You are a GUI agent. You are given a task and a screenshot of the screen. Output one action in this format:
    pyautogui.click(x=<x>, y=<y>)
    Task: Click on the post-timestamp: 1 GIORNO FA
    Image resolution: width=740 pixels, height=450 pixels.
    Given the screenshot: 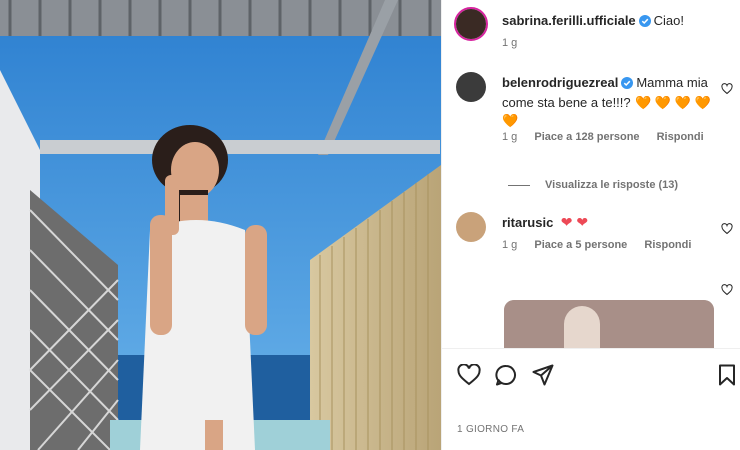 What is the action you would take?
    pyautogui.click(x=491, y=429)
    